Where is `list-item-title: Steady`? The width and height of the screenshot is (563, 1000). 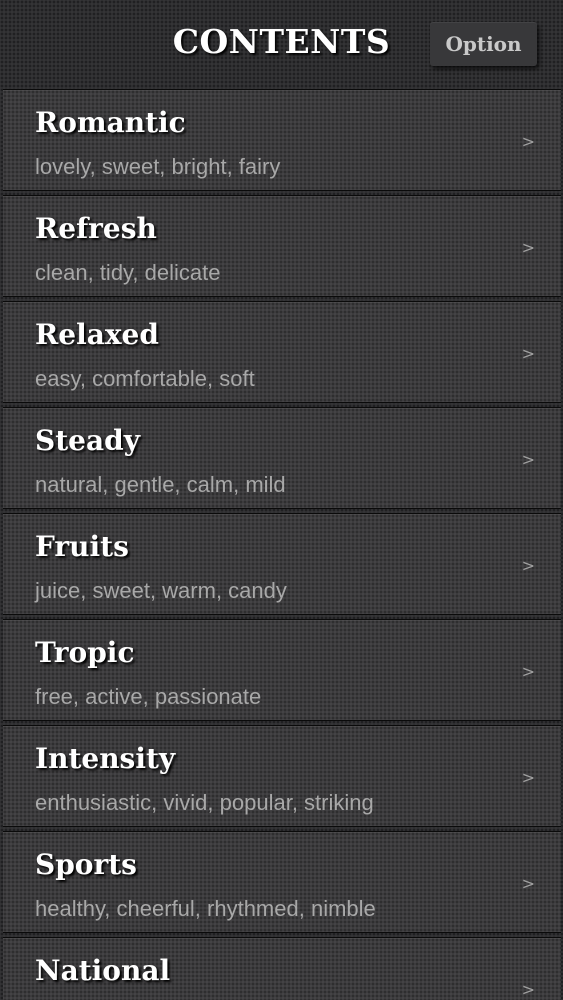 list-item-title: Steady is located at coordinates (87, 440).